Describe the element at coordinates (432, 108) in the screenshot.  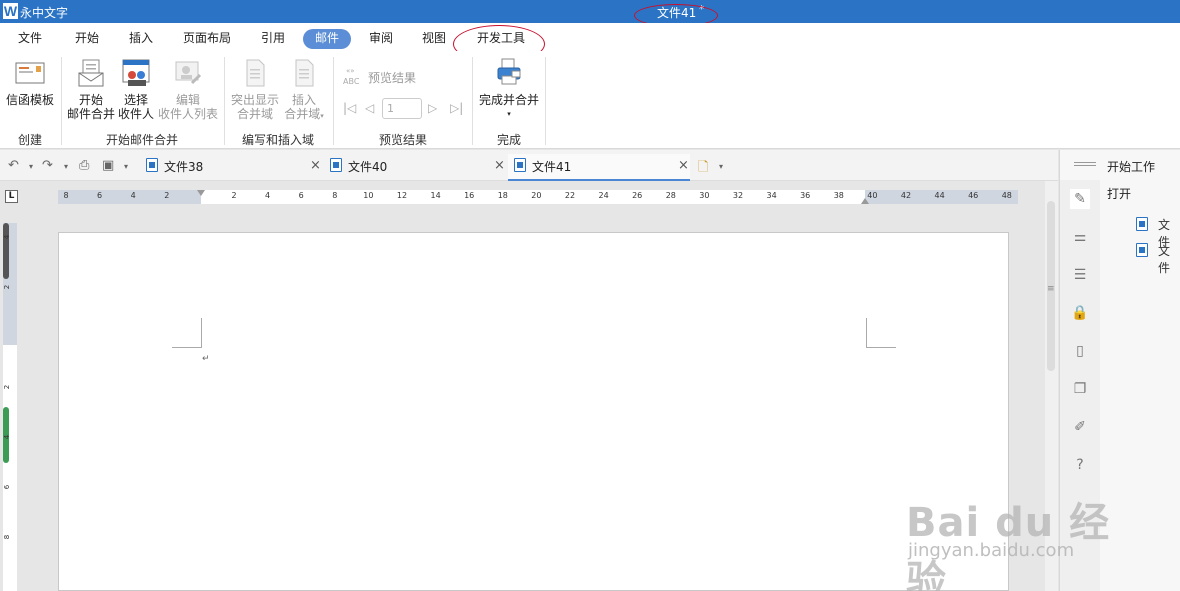
I see `next-record-button: ▷` at that location.